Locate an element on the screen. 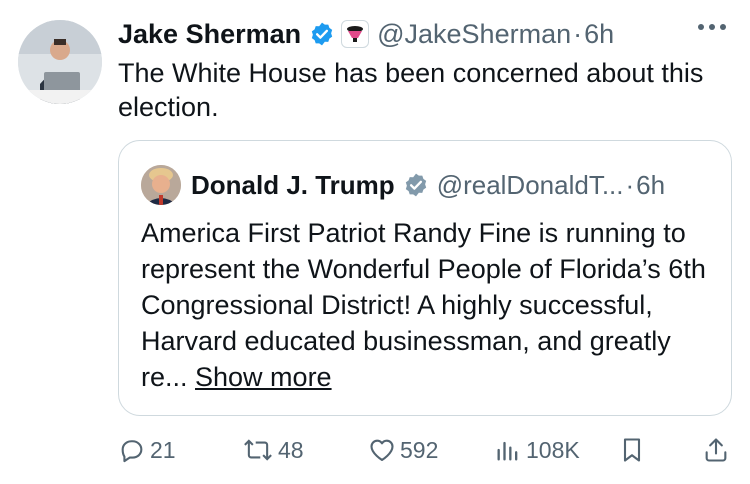 The height and width of the screenshot is (484, 750). bookmark-button is located at coordinates (634, 450).